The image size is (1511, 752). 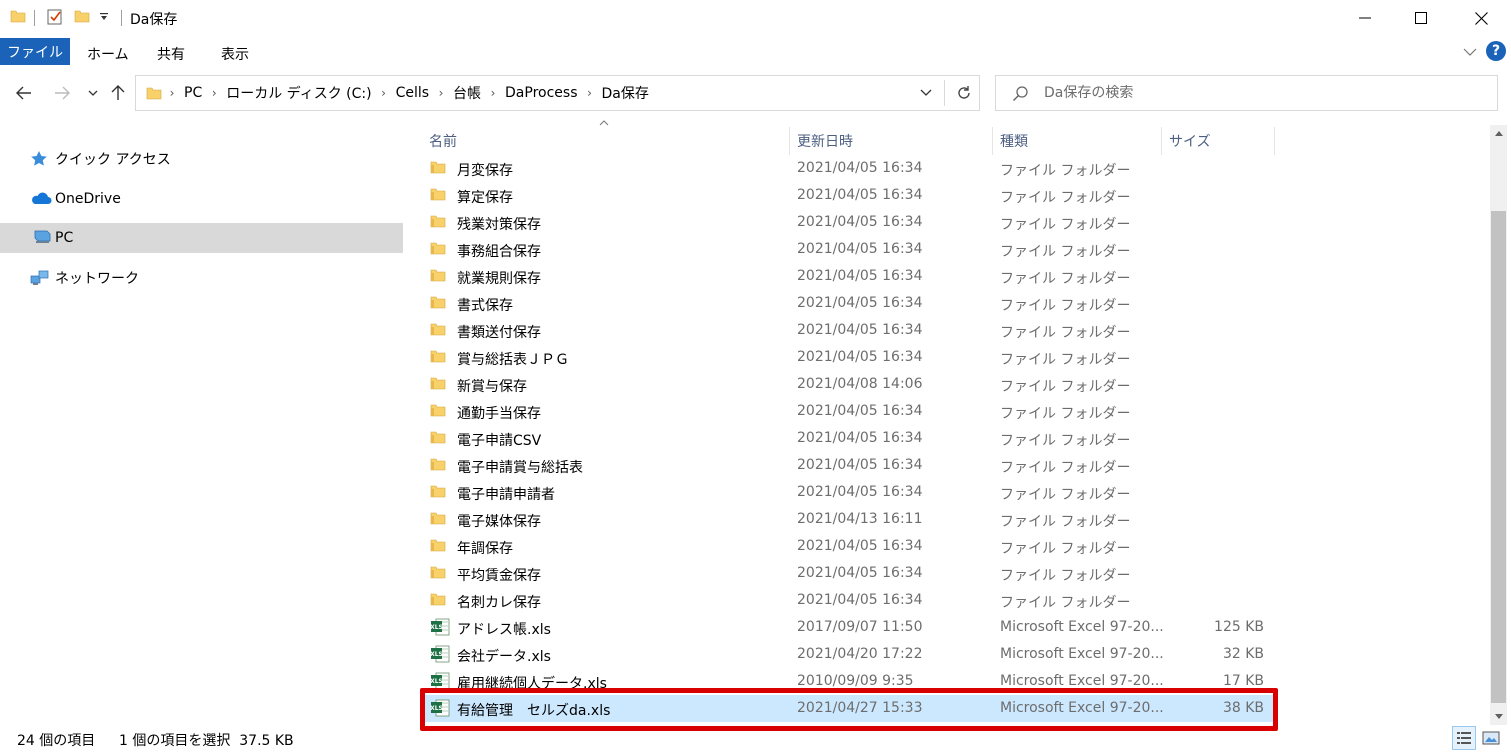 I want to click on recent-locations-button, so click(x=93, y=93).